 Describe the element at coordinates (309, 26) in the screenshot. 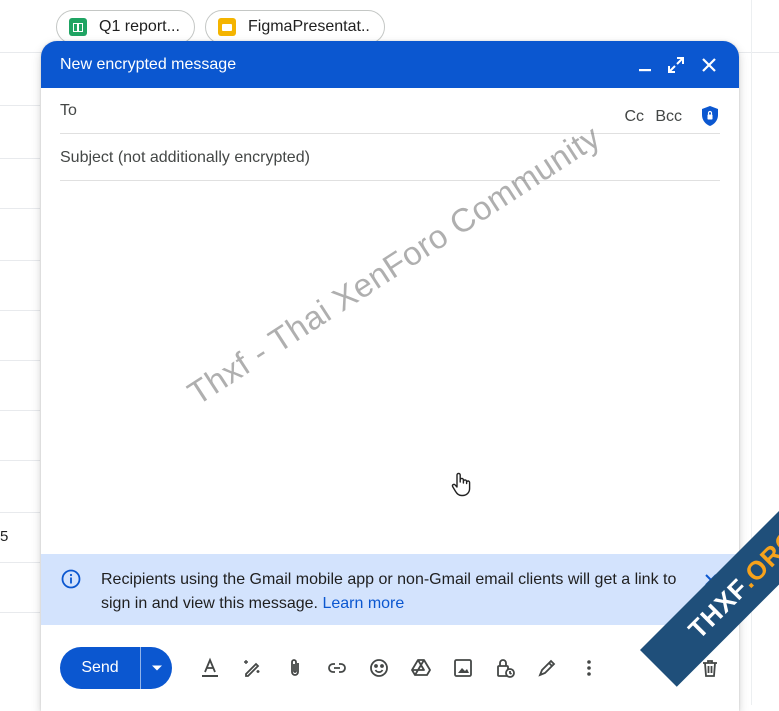

I see `chip-label: FigmaPresentat..` at that location.